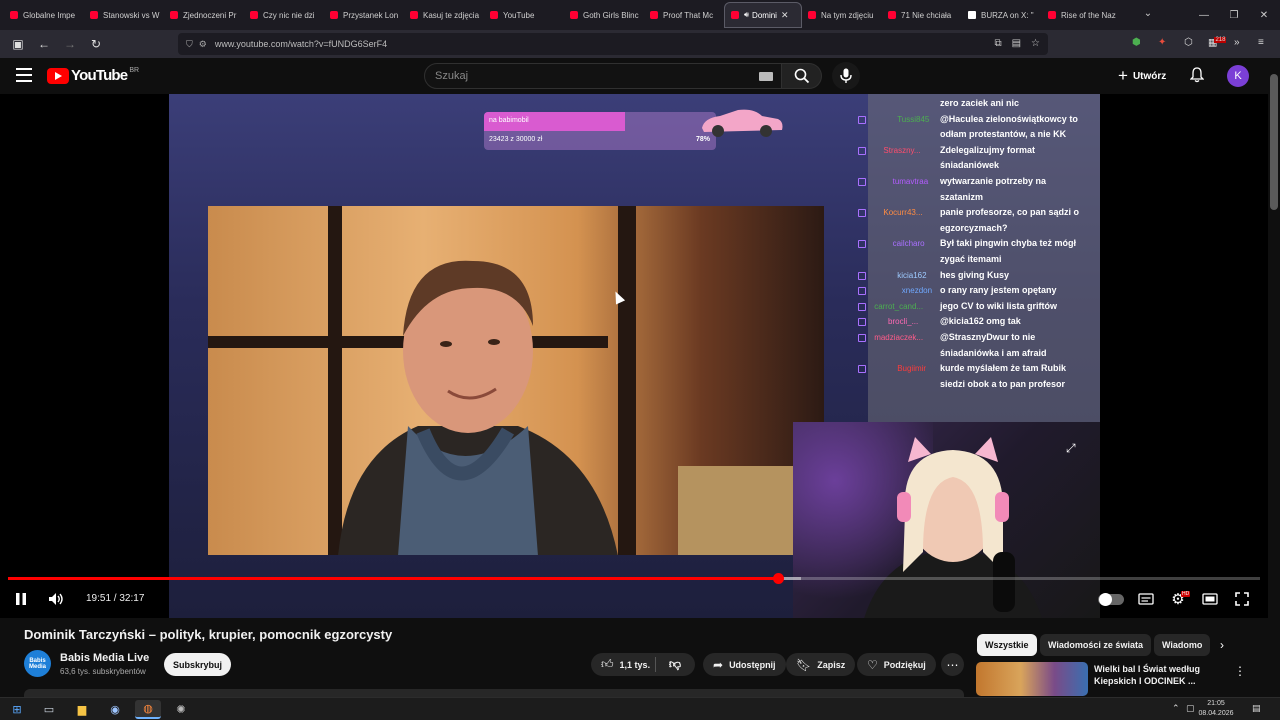 This screenshot has height=720, width=1280. I want to click on save-button: 🔖︎ Zapisz, so click(821, 664).